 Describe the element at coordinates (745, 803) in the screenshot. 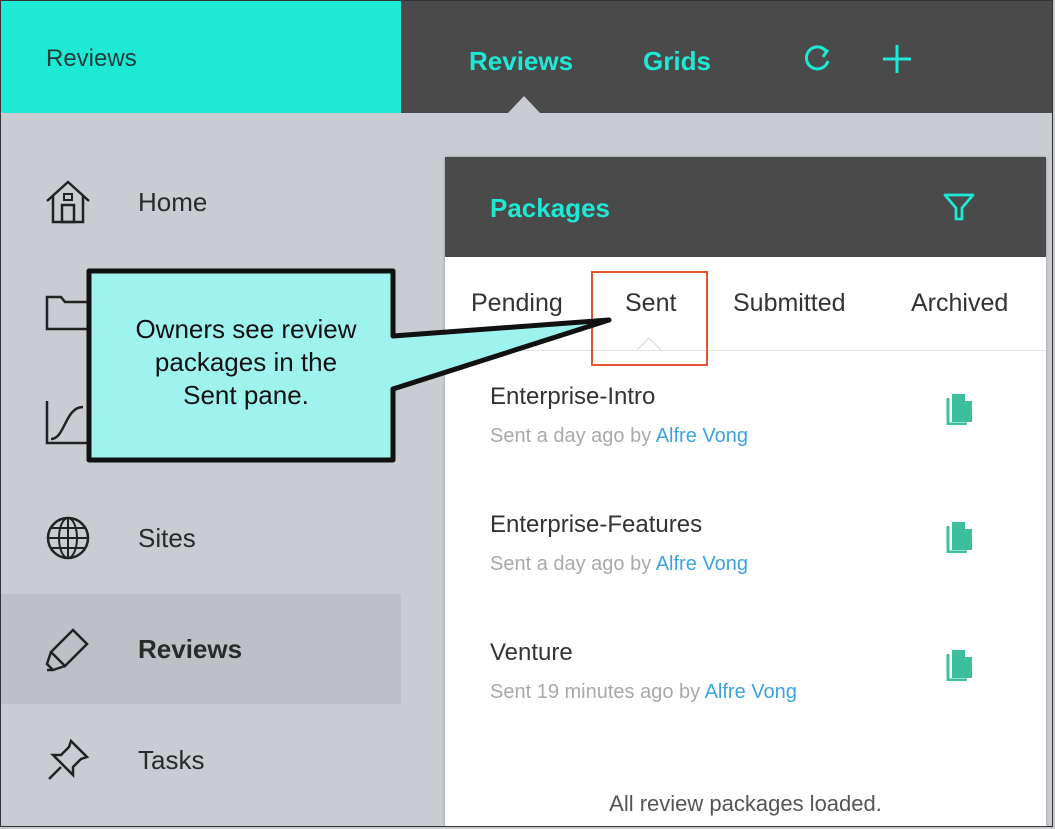

I see `list-footer: All review packages loaded.` at that location.